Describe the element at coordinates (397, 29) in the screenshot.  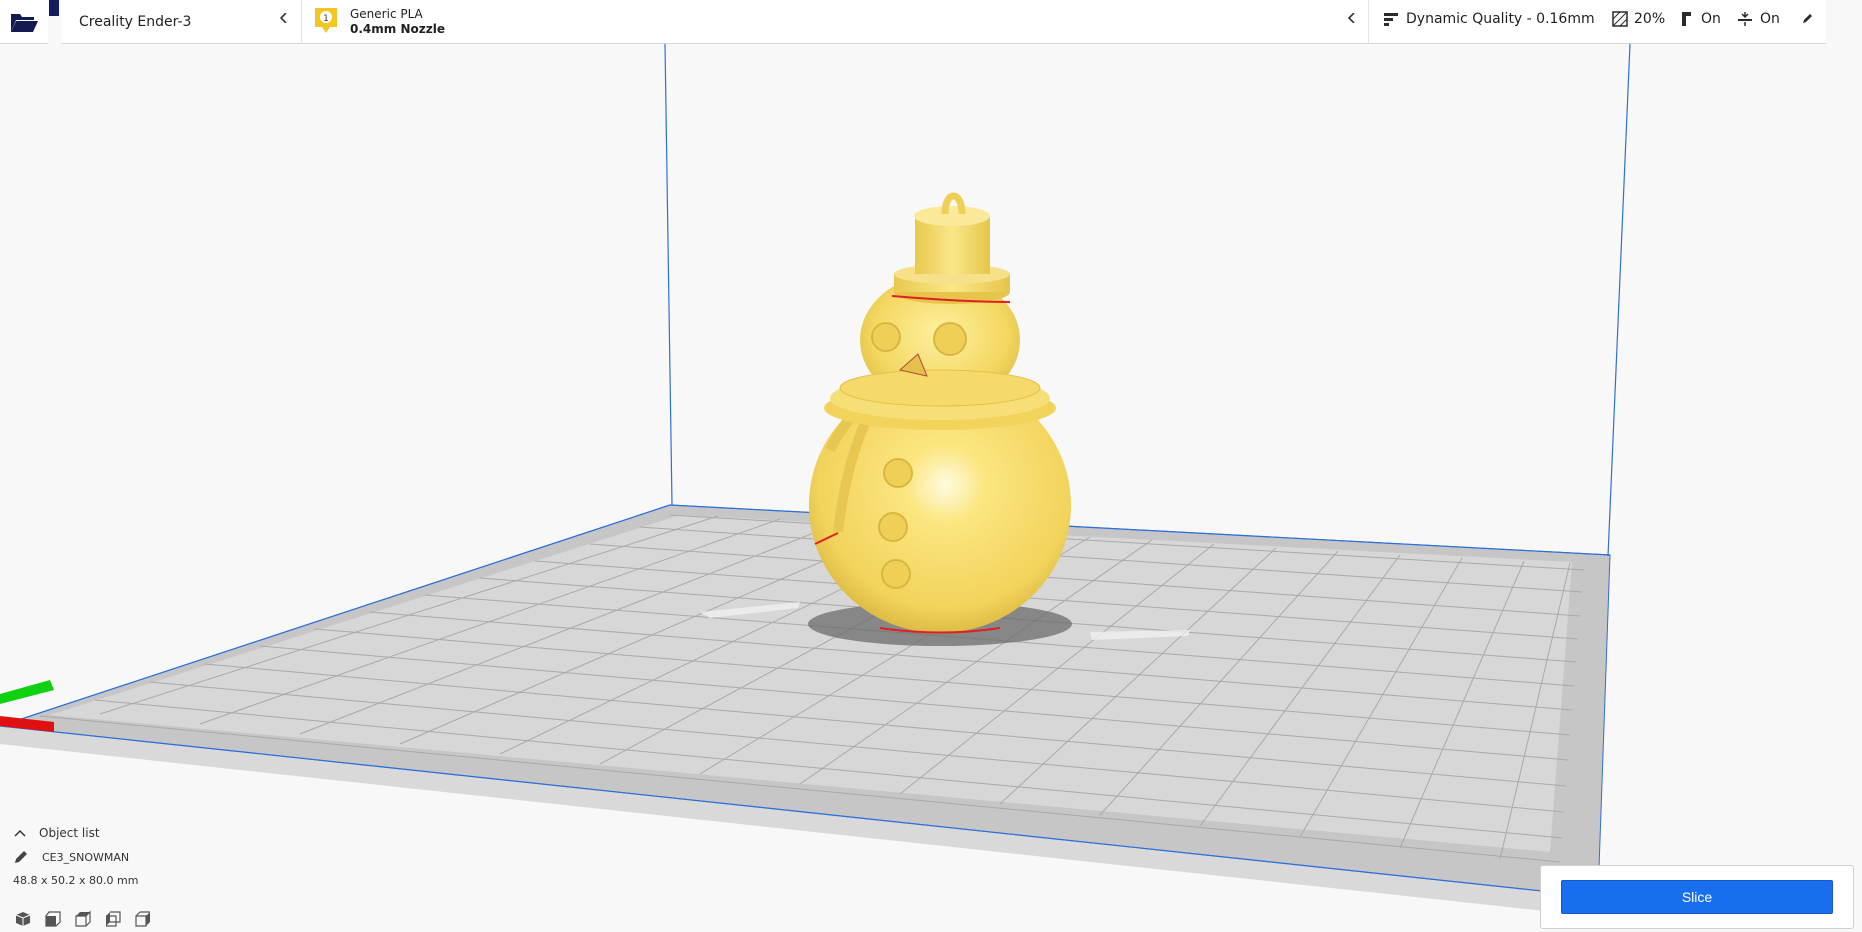
I see `nozzle-size: 0.4mm Nozzle` at that location.